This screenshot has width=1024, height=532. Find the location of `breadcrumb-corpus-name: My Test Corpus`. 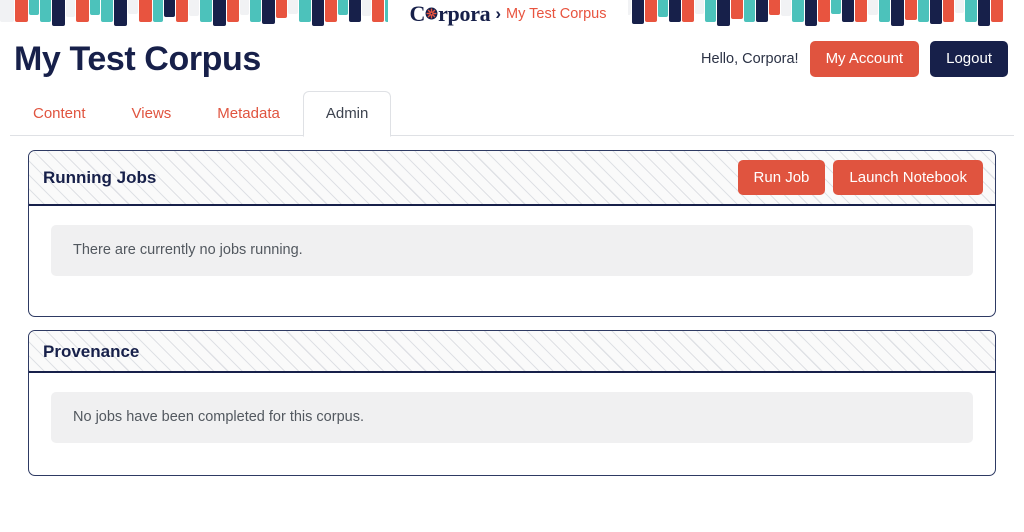

breadcrumb-corpus-name: My Test Corpus is located at coordinates (556, 14).